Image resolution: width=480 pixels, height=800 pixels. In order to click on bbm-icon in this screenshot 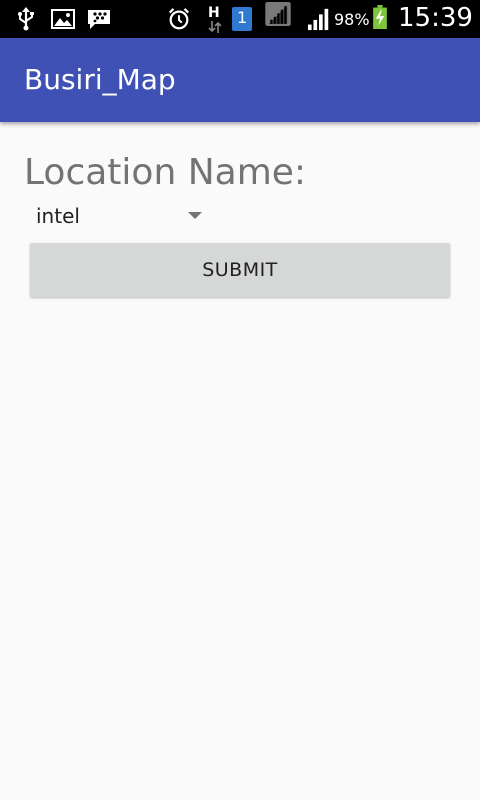, I will do `click(99, 19)`.